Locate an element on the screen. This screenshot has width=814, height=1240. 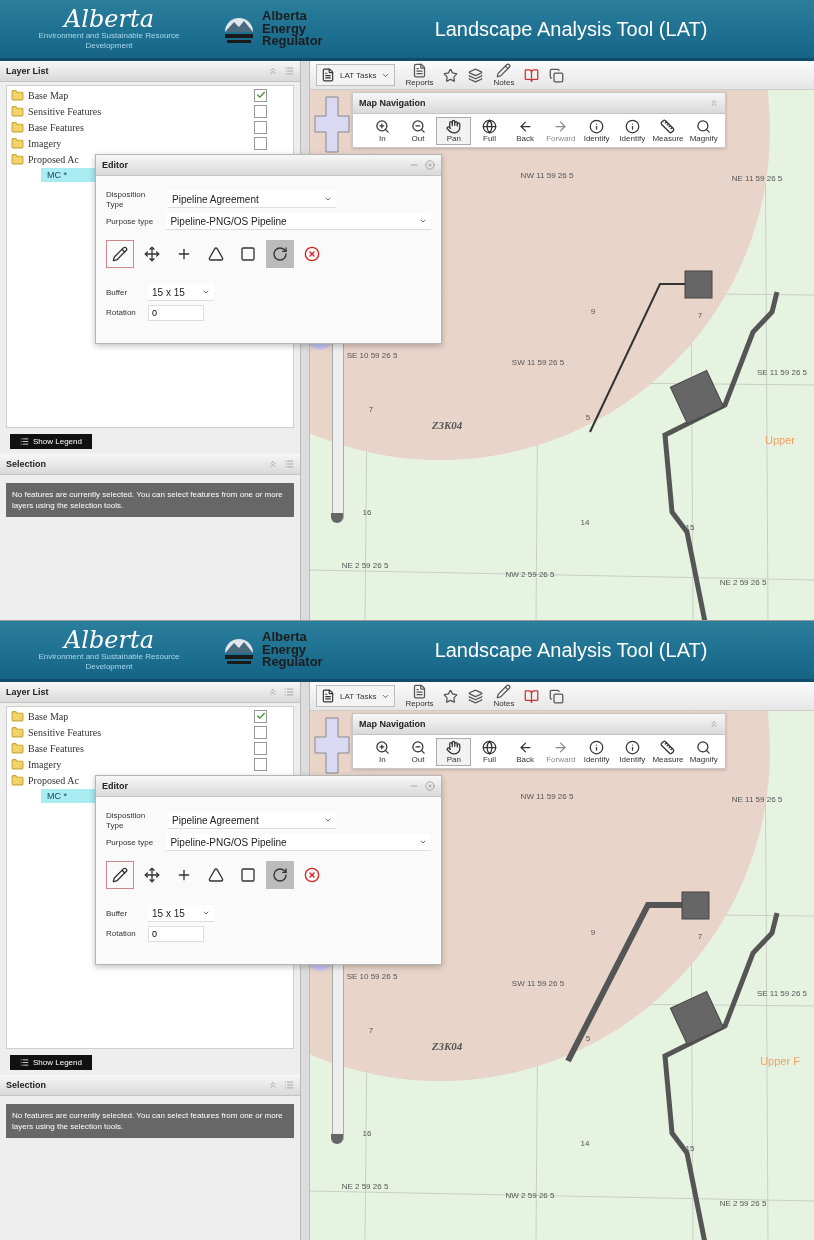
map-label: Upper F is located at coordinates (780, 1061).